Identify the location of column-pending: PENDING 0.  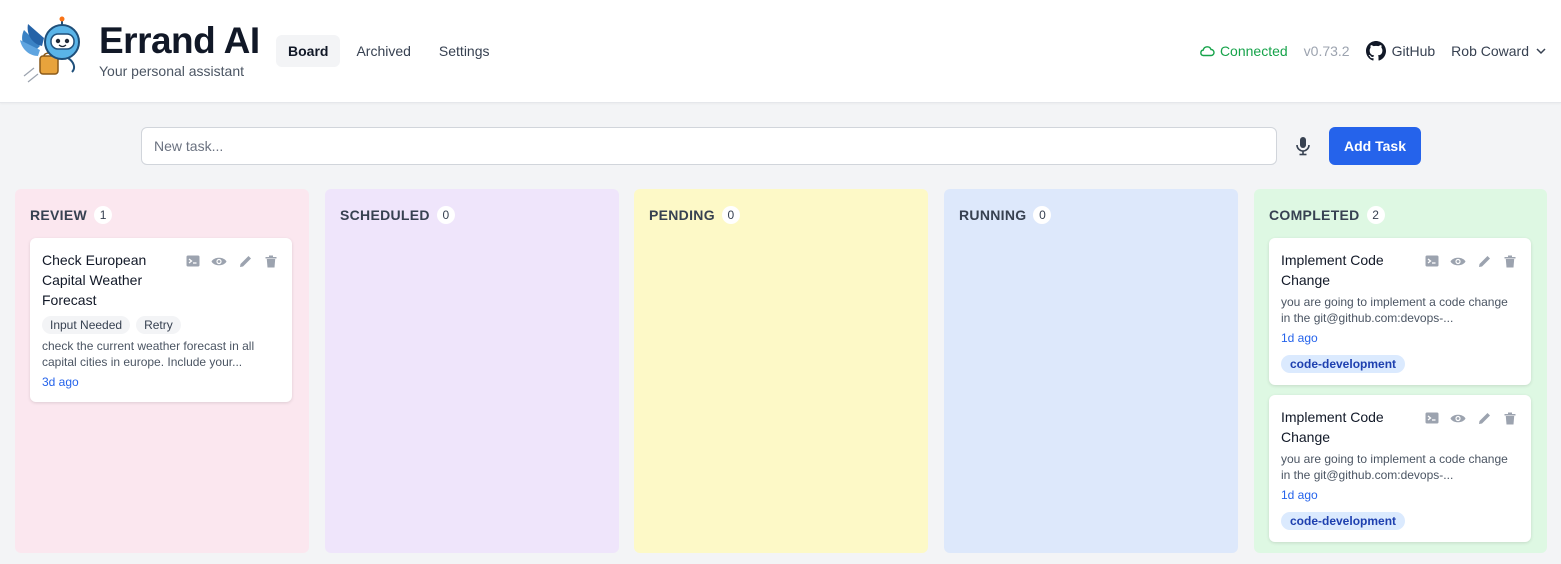
(781, 371).